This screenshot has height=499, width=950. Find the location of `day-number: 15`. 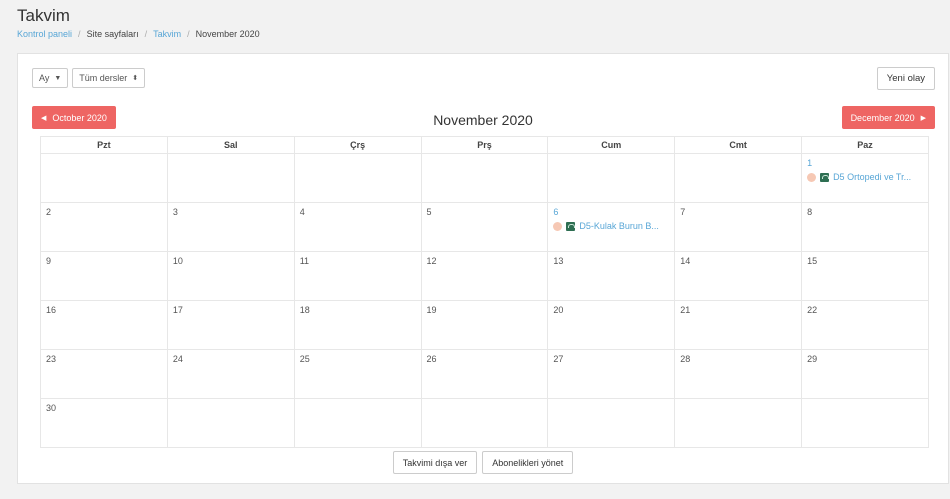

day-number: 15 is located at coordinates (812, 261).